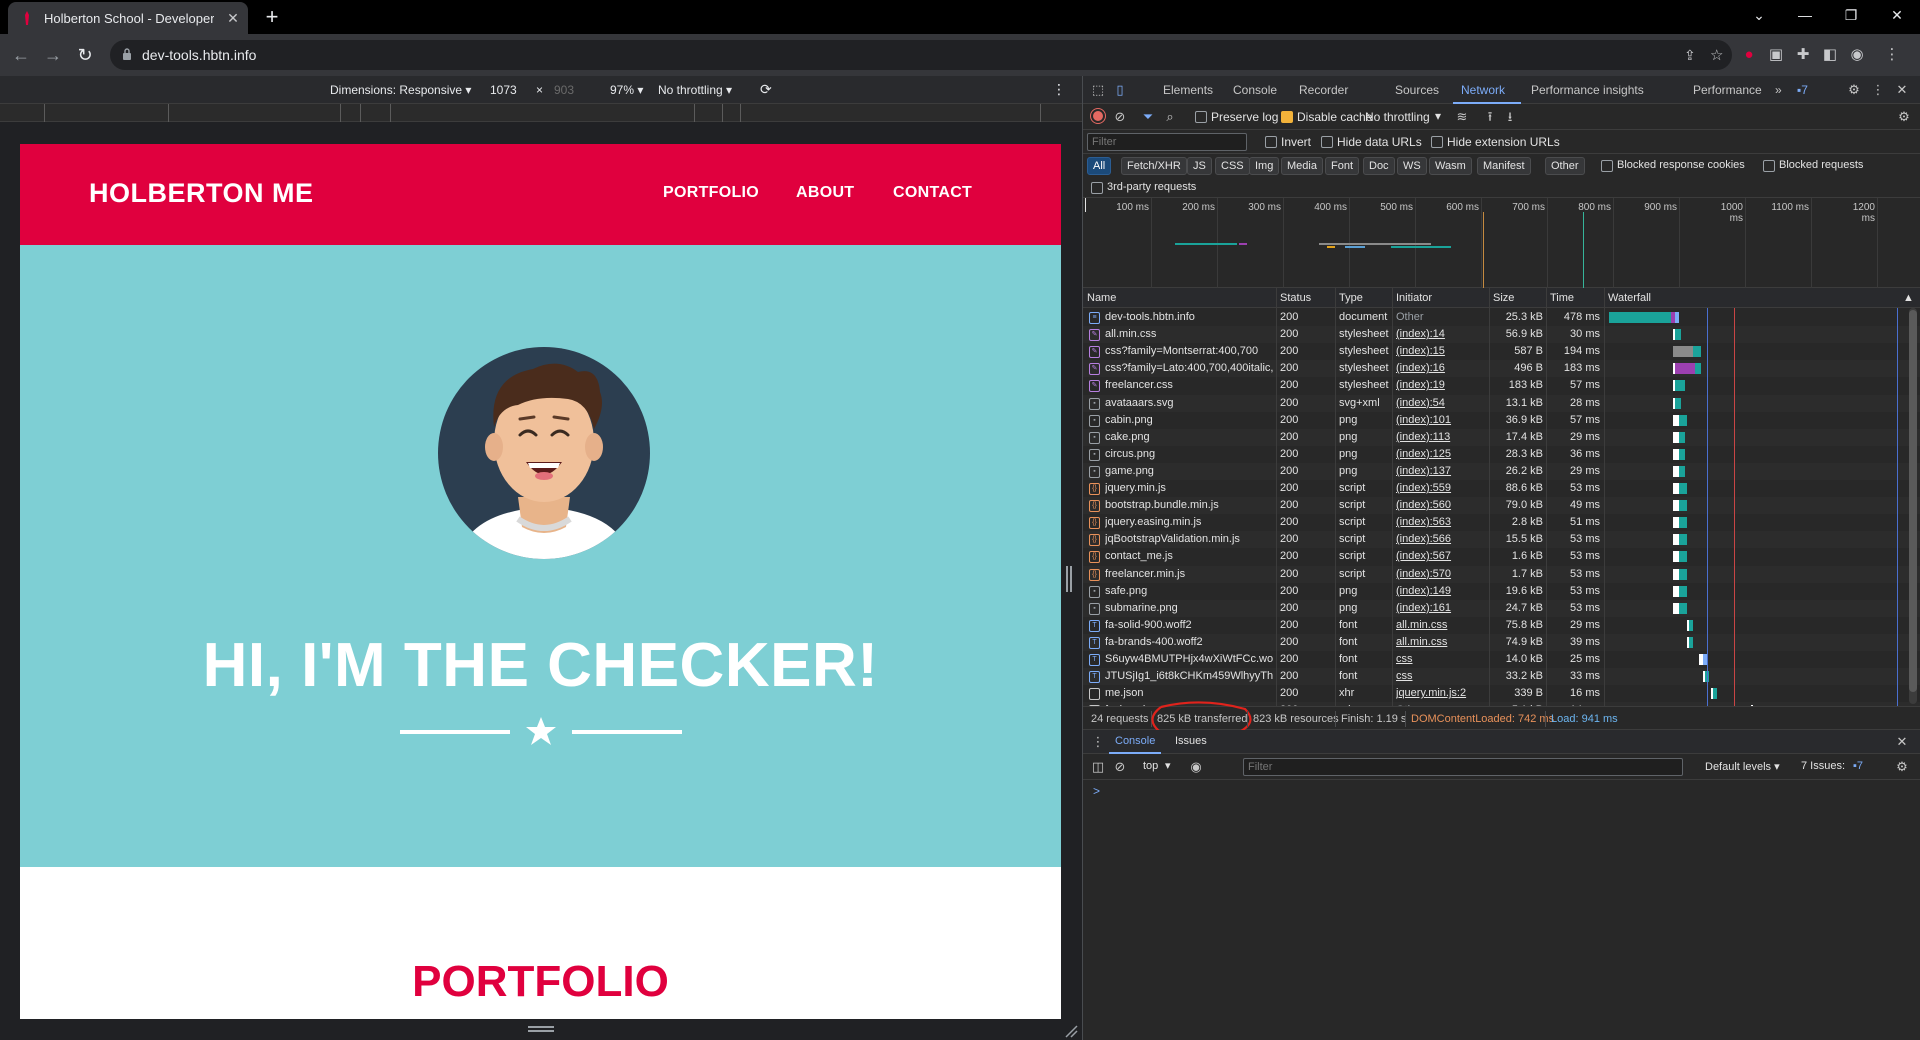 The height and width of the screenshot is (1040, 1920). Describe the element at coordinates (1904, 117) in the screenshot. I see `network-settings-icon: ⚙` at that location.